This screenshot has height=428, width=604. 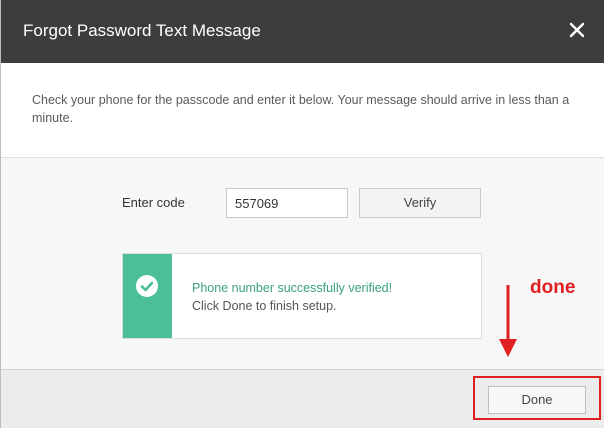 I want to click on success-instruction: Click Done to finish setup., so click(x=264, y=306).